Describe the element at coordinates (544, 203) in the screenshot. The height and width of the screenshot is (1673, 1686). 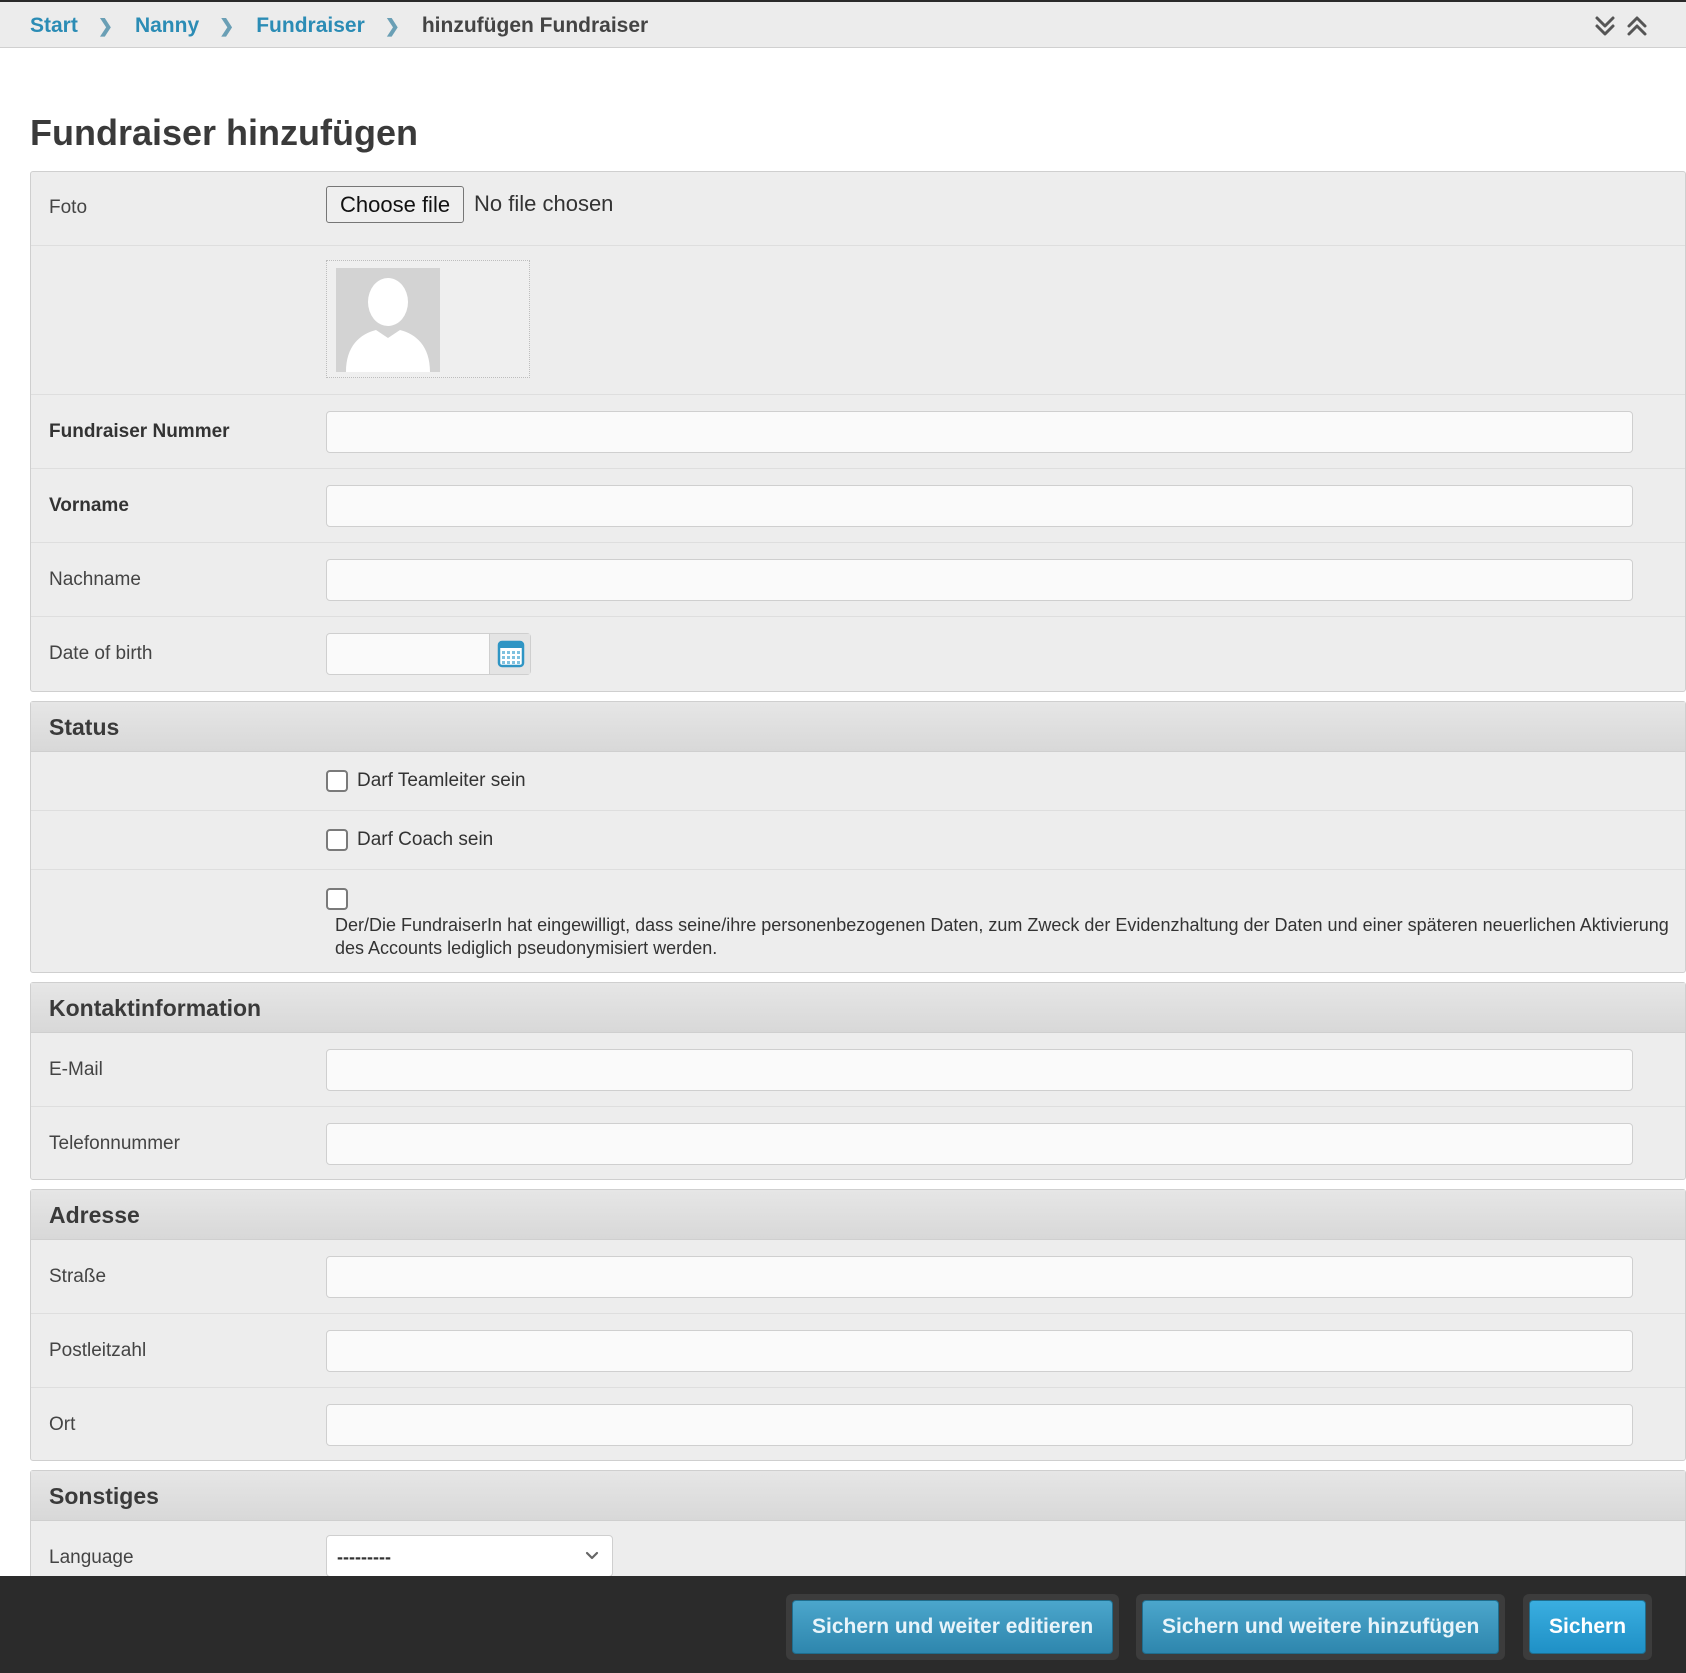
I see `no-file-chosen-text: No file chosen` at that location.